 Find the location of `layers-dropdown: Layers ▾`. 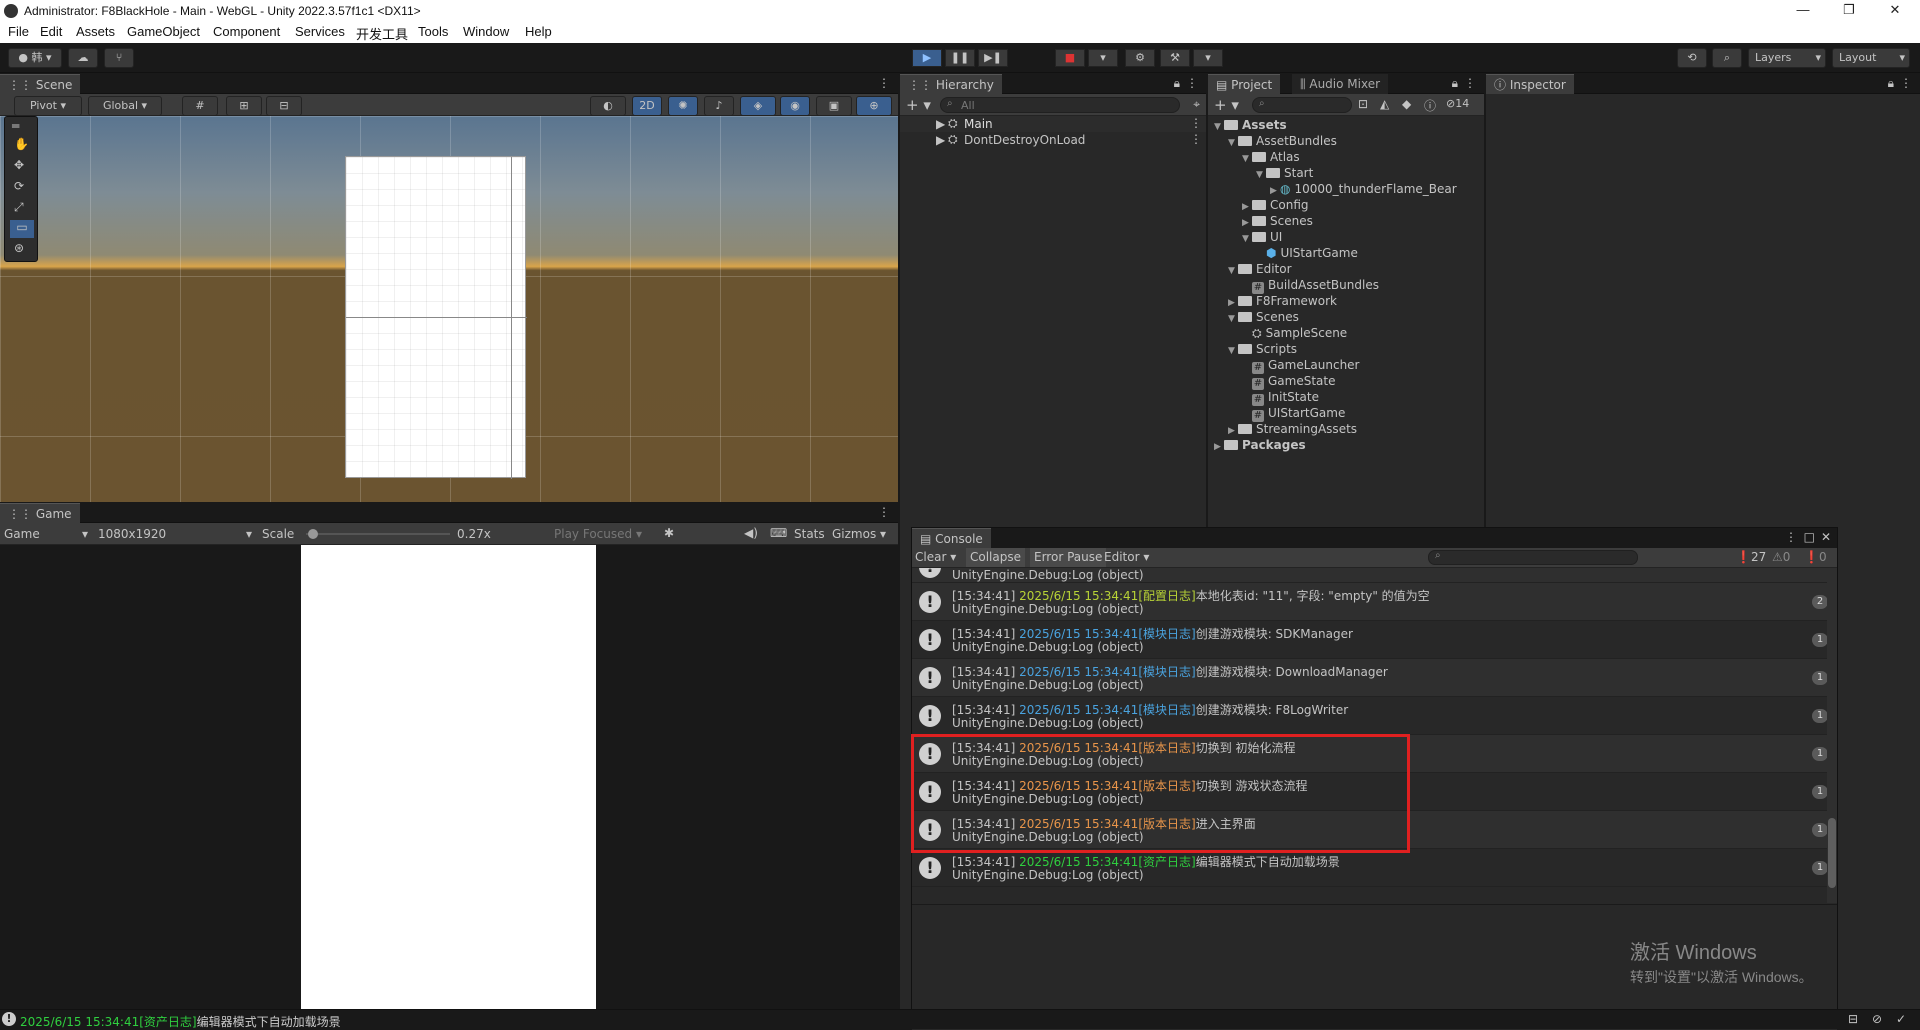

layers-dropdown: Layers ▾ is located at coordinates (1787, 58).